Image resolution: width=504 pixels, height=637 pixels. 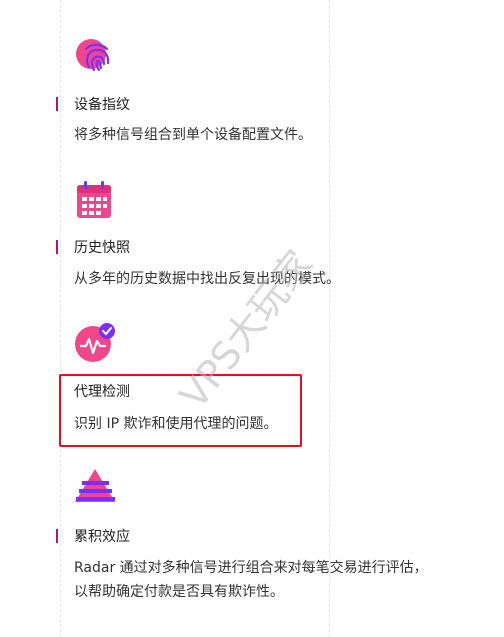 I want to click on heartbeat-check-icon, so click(x=94, y=342).